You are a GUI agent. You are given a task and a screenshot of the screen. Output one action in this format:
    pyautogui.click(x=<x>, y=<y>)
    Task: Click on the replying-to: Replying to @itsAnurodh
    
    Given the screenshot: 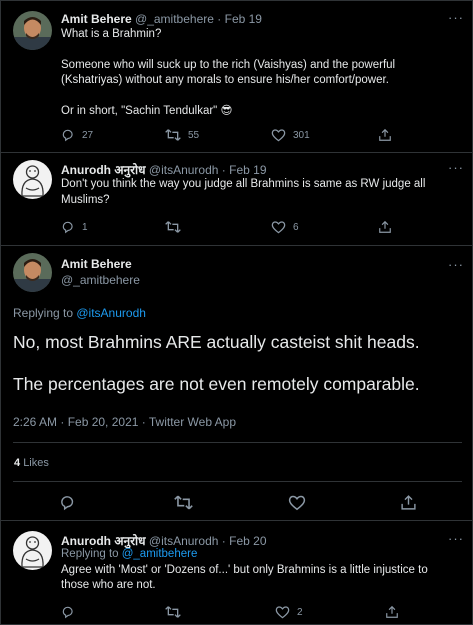 What is the action you would take?
    pyautogui.click(x=79, y=313)
    